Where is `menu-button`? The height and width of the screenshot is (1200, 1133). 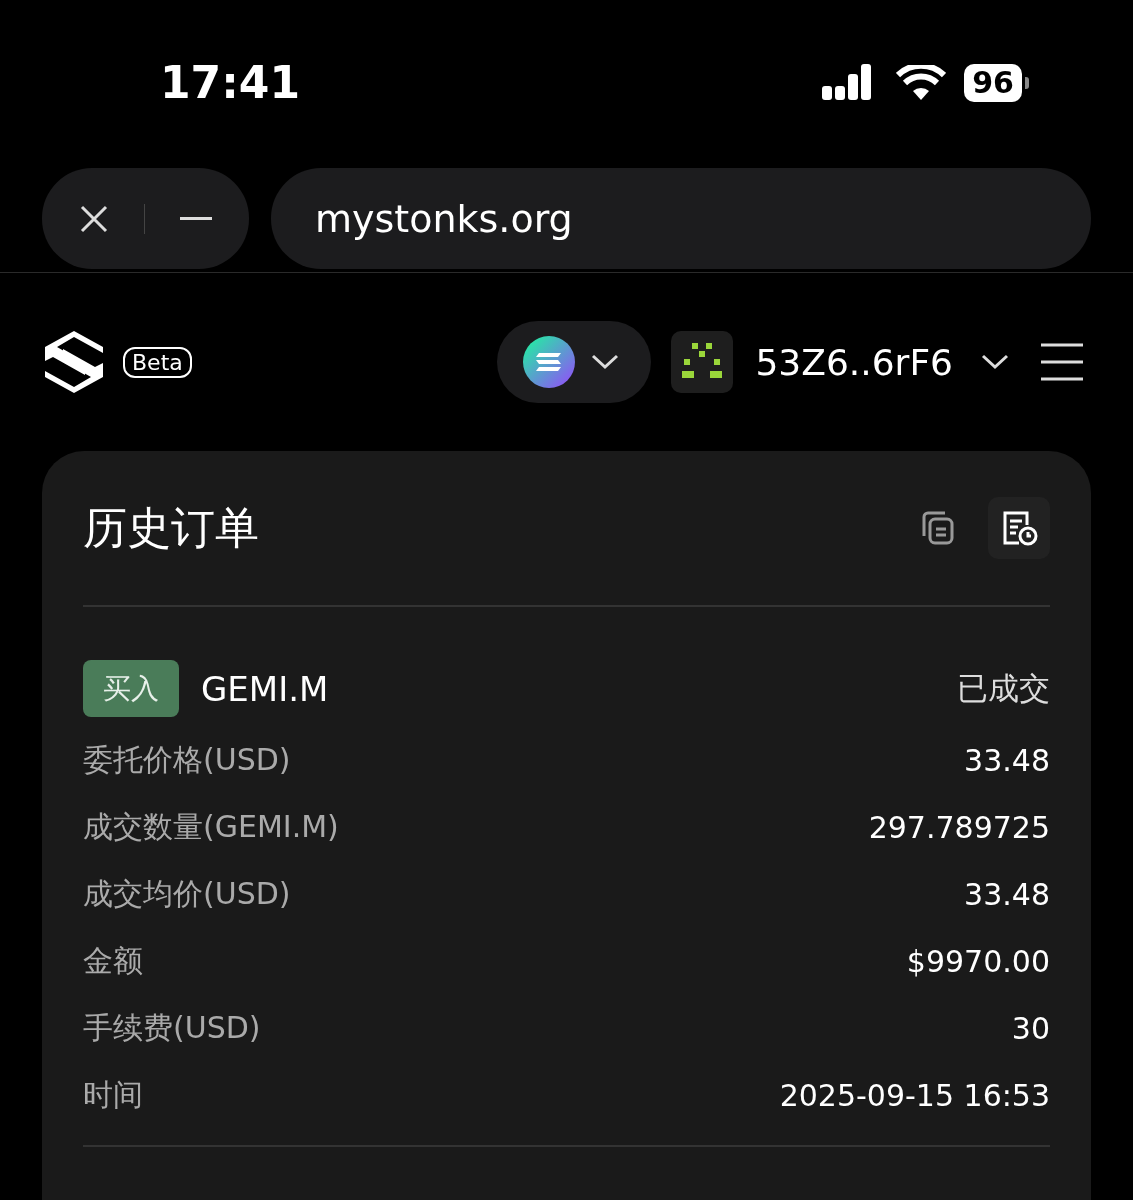
menu-button is located at coordinates (1062, 362).